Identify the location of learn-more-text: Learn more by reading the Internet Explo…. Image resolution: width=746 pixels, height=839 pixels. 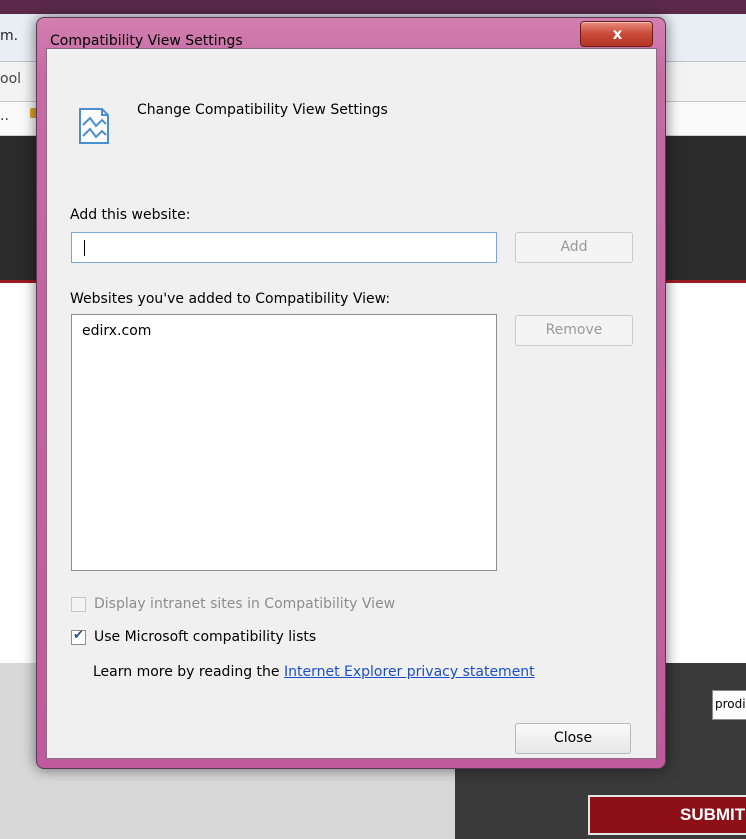
(314, 672).